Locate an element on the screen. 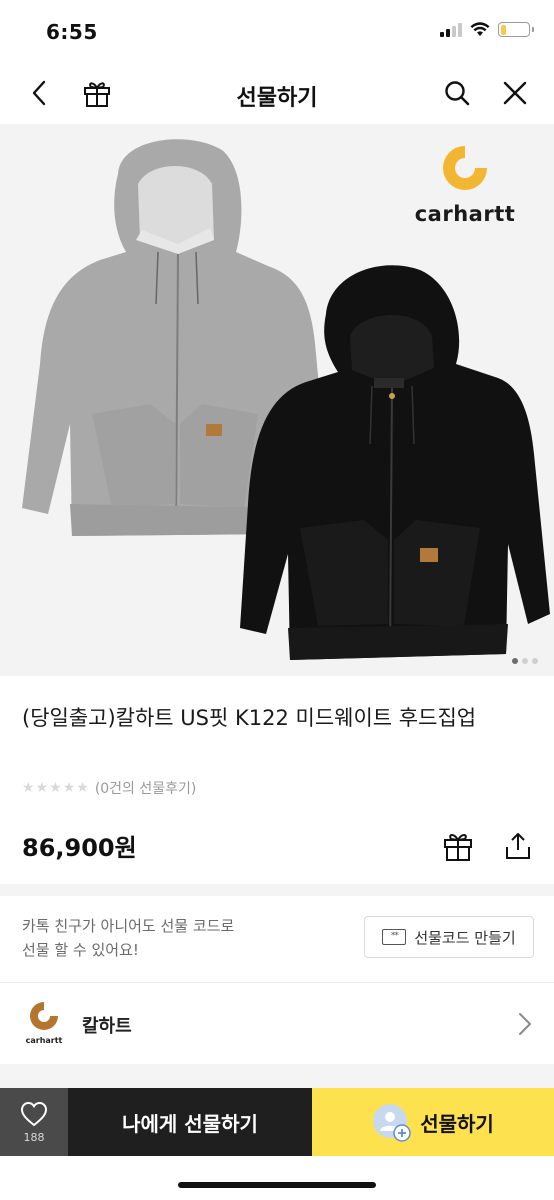  rating-row: ★ ★ ★ ★ ★ (0건의 선물후기) is located at coordinates (109, 788).